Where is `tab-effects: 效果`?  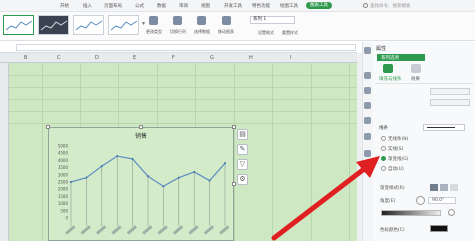 tab-effects: 效果 is located at coordinates (415, 79).